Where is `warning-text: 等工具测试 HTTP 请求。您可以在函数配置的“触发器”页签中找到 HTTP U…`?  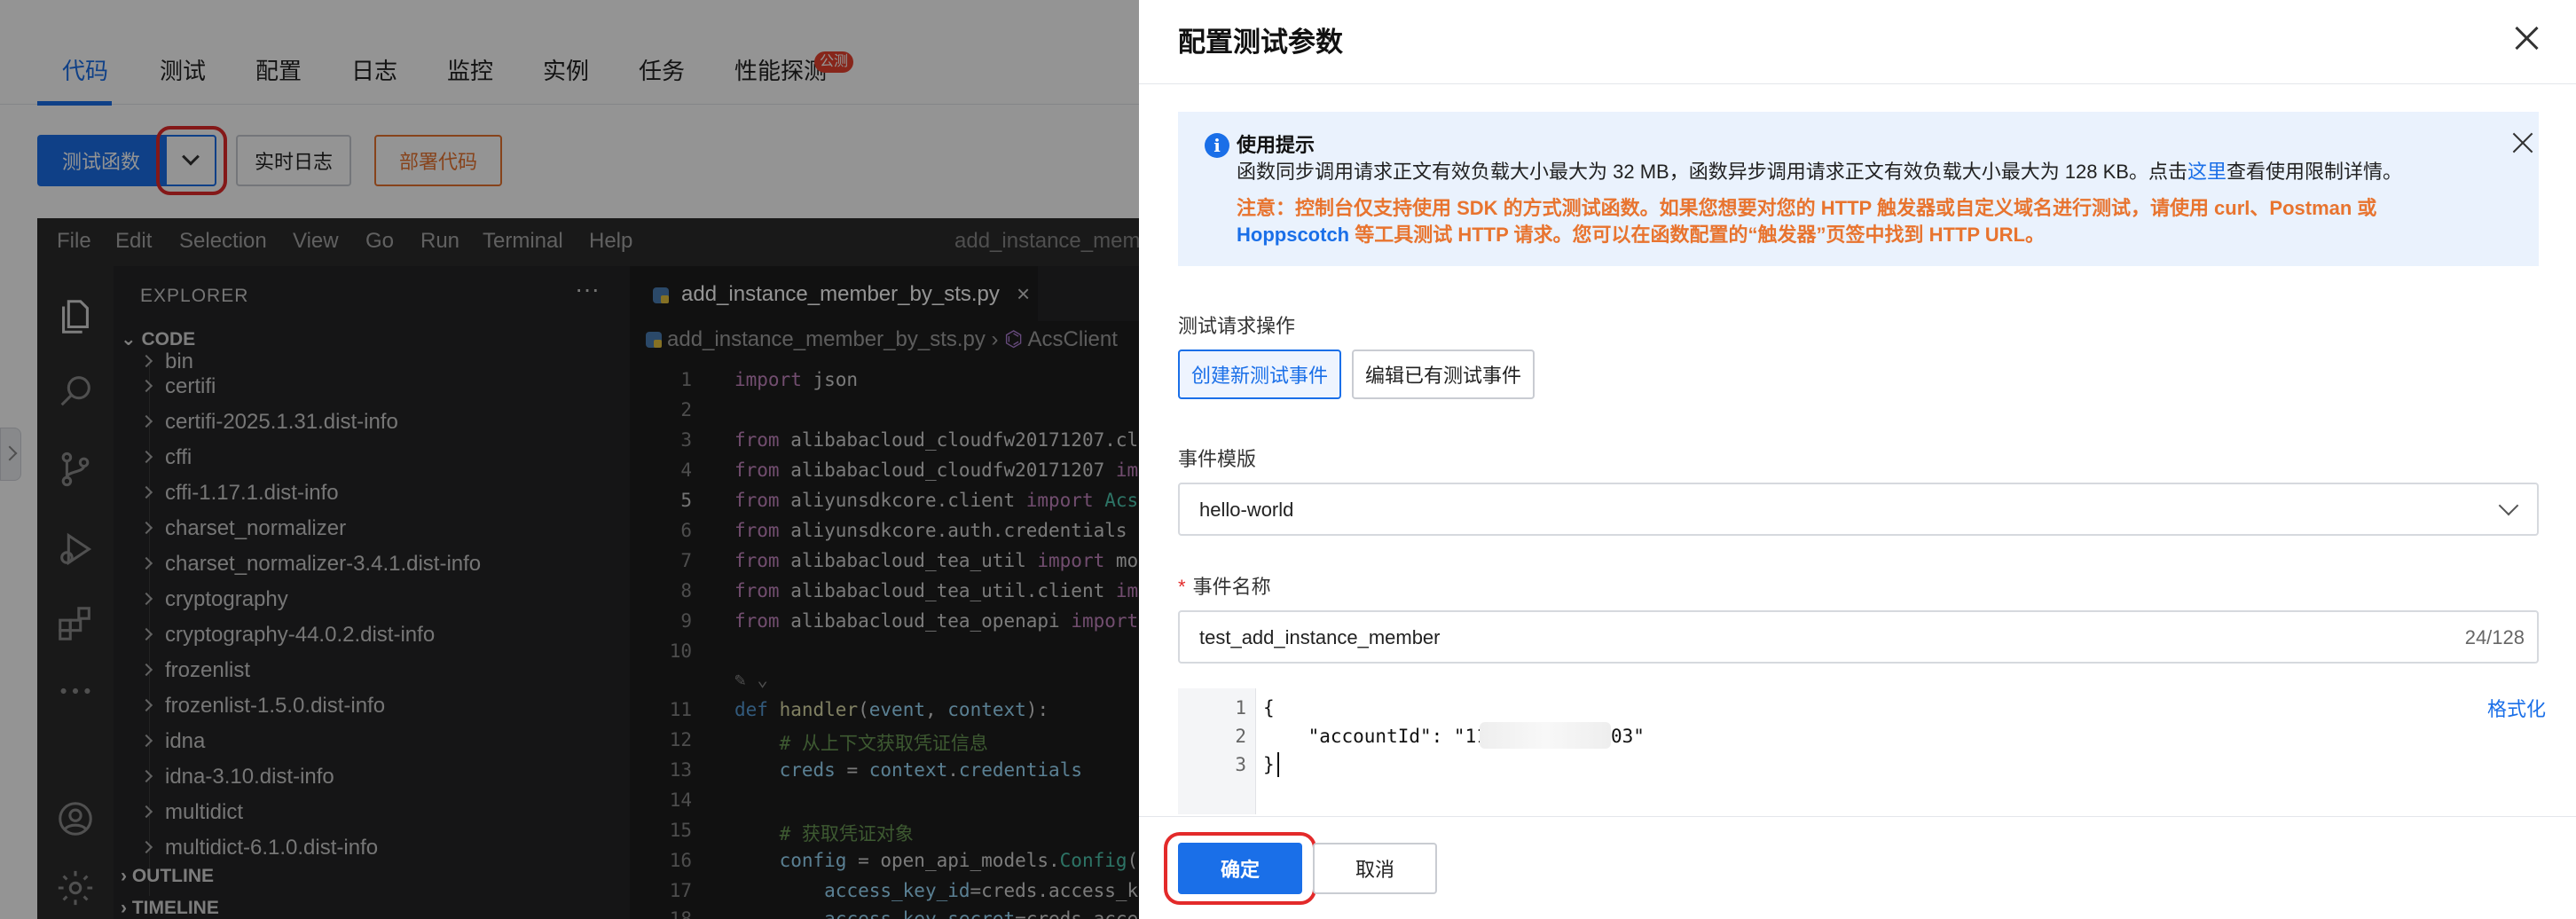
warning-text: 等工具测试 HTTP 请求。您可以在函数配置的“触发器”页签中找到 HTTP U… is located at coordinates (1697, 235).